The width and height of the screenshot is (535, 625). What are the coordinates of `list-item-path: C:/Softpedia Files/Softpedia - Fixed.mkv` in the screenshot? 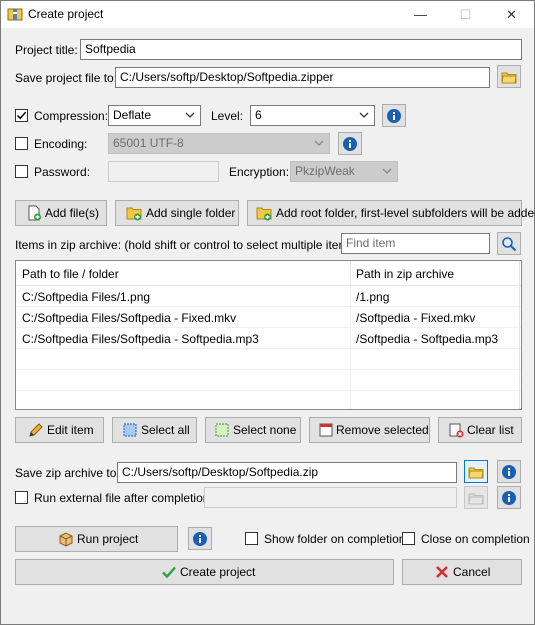 It's located at (129, 318).